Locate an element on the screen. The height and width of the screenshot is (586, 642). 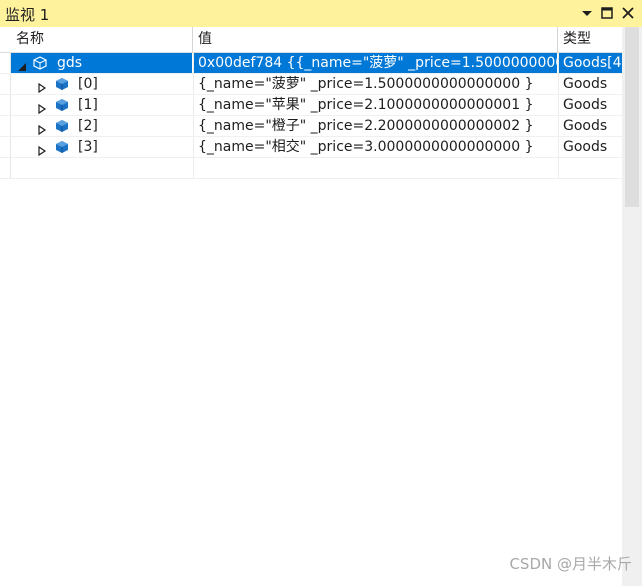
column-header-type: 类型 is located at coordinates (590, 39).